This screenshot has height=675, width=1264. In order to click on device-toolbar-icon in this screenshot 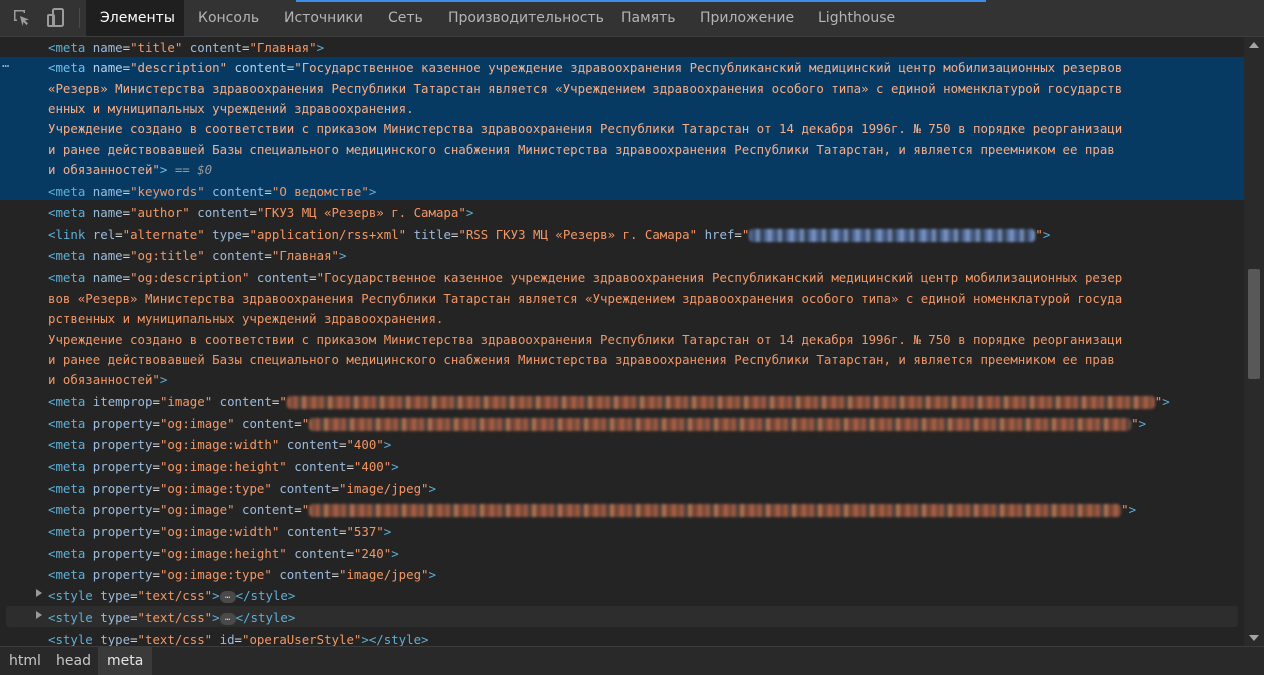, I will do `click(56, 18)`.